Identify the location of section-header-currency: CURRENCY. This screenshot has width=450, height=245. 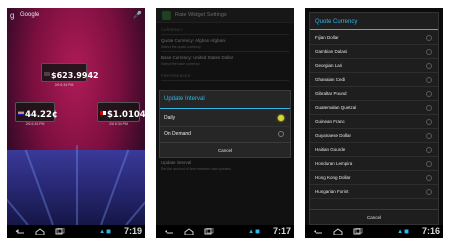
(172, 30).